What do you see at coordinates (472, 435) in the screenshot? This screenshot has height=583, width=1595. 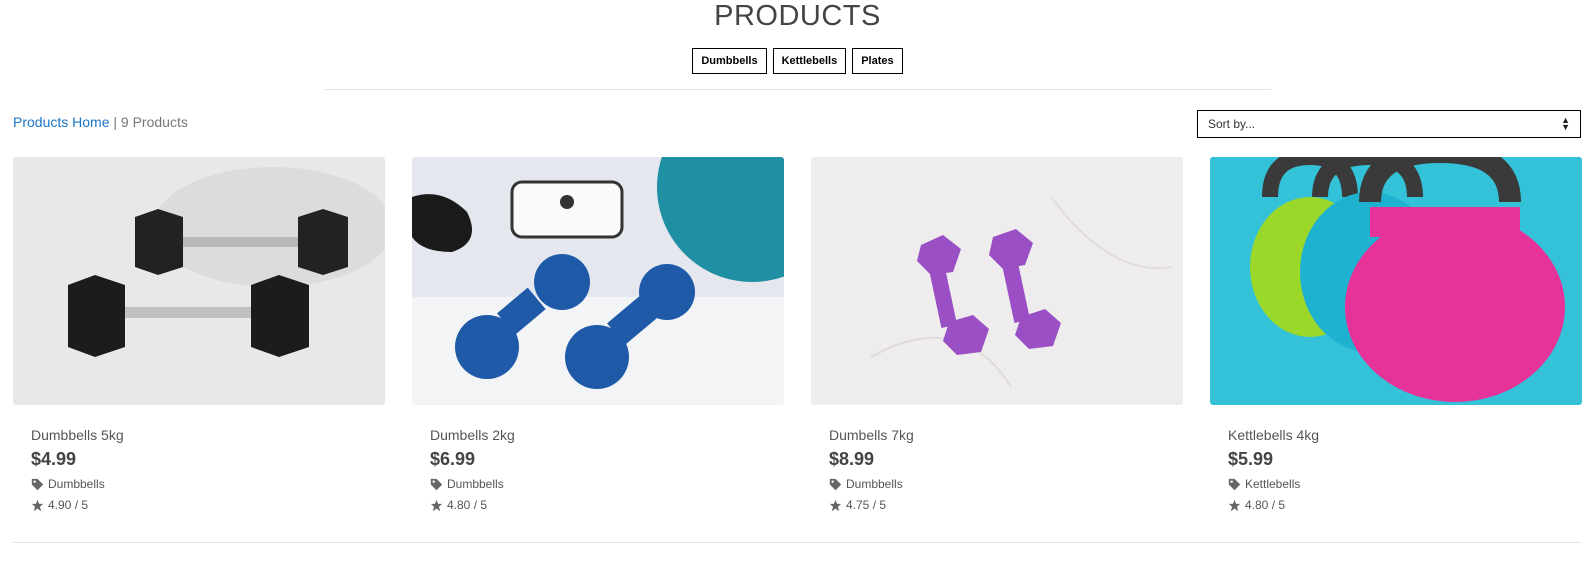 I see `product-name: Dumbells 2kg` at bounding box center [472, 435].